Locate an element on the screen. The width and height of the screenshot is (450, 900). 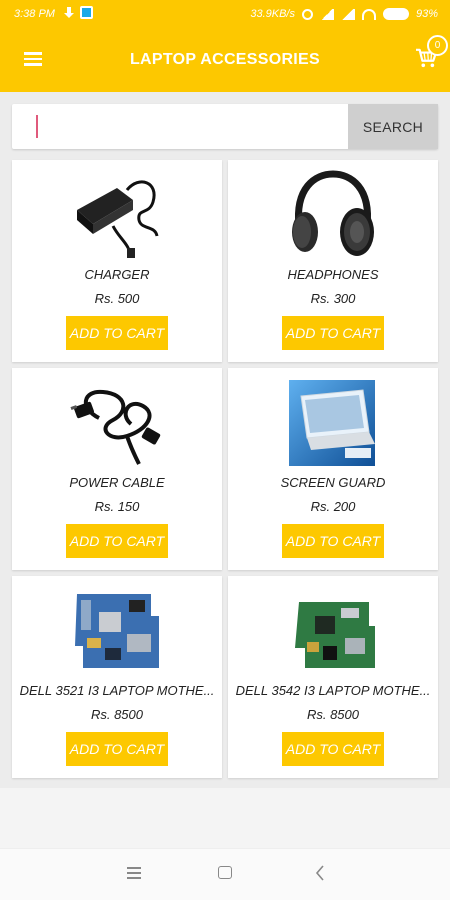
power-cable-image is located at coordinates (115, 427).